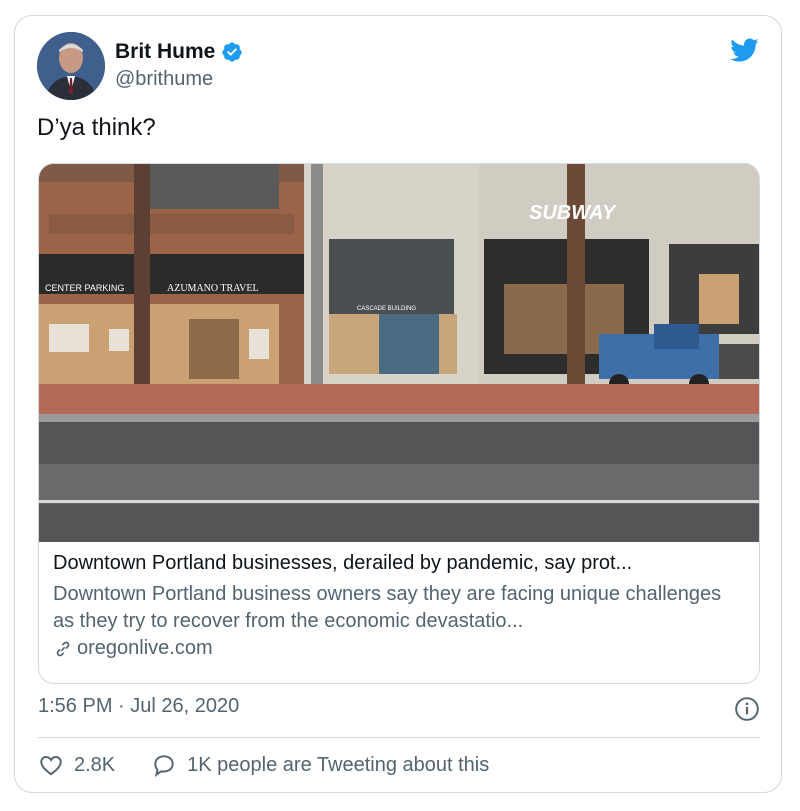  I want to click on tweet-text: D’ya think?, so click(96, 127).